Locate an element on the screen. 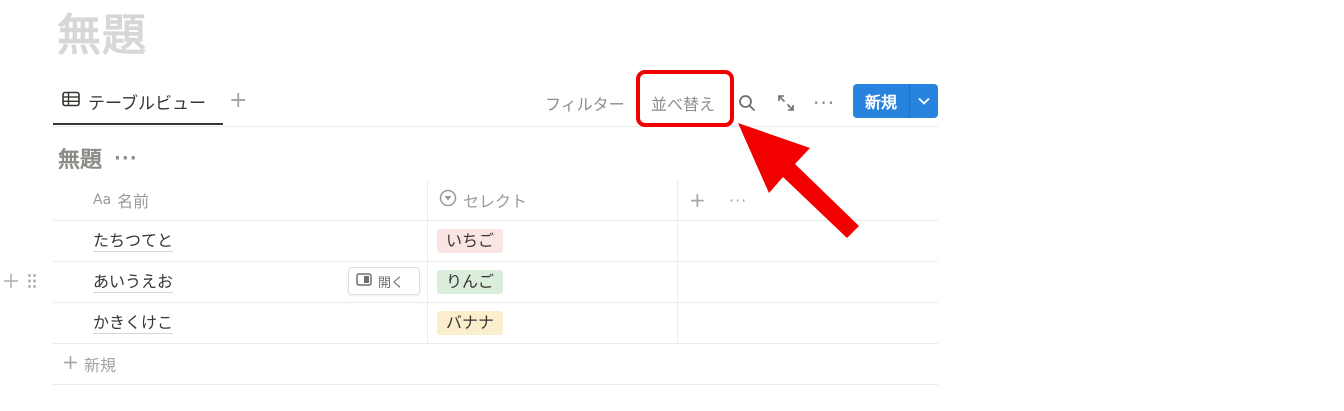 This screenshot has height=411, width=1344. tab-table-view: テーブルビュー is located at coordinates (138, 102).